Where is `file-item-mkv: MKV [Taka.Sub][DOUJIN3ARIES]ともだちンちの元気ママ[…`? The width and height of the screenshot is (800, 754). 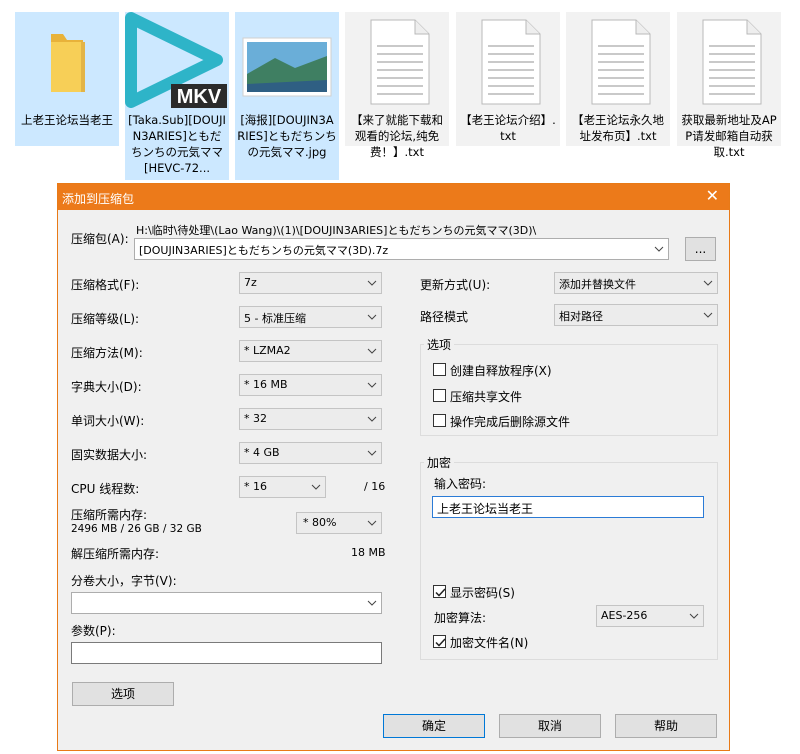 file-item-mkv: MKV [Taka.Sub][DOUJIN3ARIES]ともだちンちの元気ママ[… is located at coordinates (177, 96).